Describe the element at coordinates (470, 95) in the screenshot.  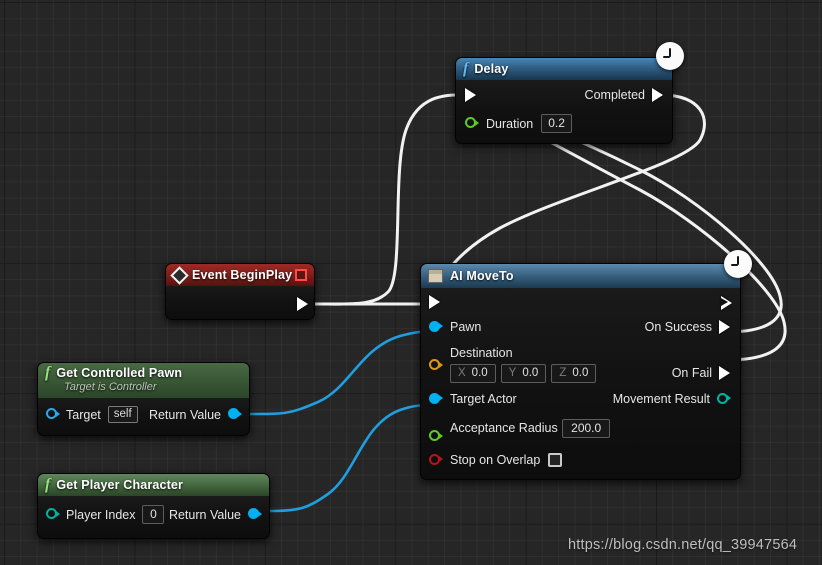
I see `delay-exec-in-pin` at that location.